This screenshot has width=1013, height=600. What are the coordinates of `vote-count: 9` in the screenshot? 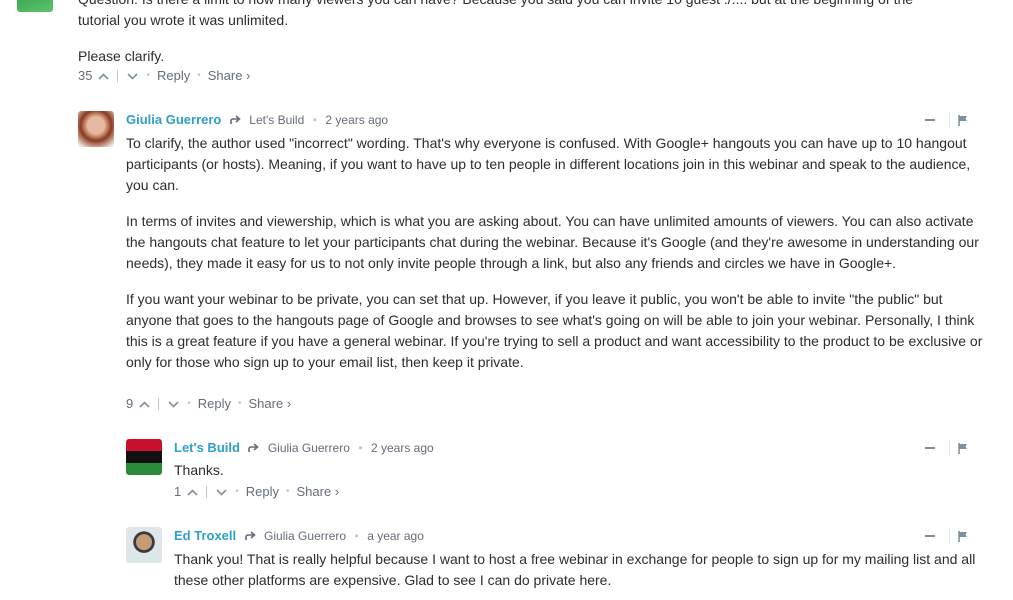 It's located at (130, 403).